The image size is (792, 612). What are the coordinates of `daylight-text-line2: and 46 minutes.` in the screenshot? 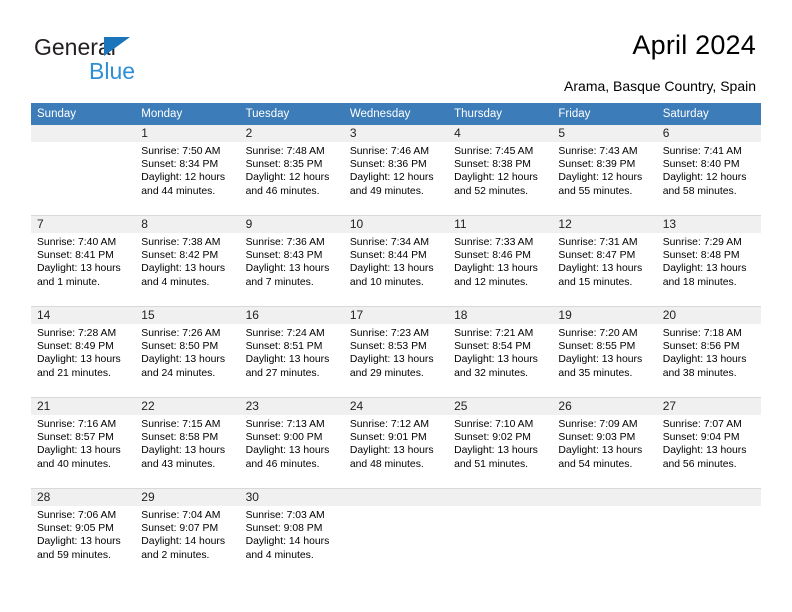 It's located at (282, 464).